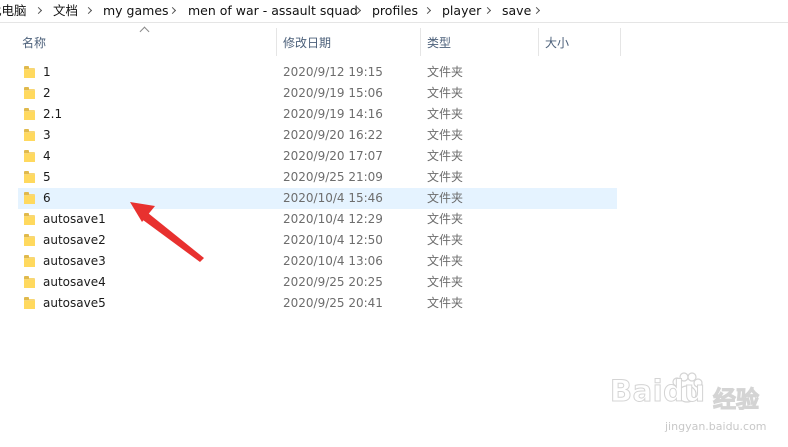  I want to click on watermark-brand: Baidu, so click(658, 391).